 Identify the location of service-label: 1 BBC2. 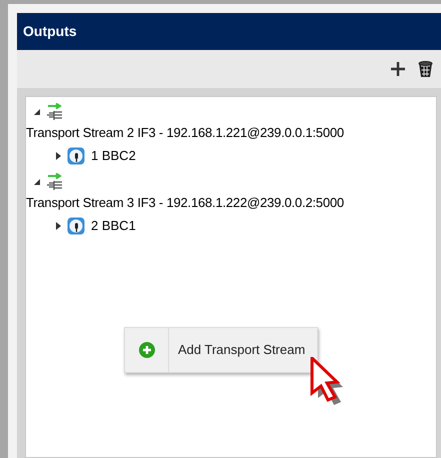
(113, 156).